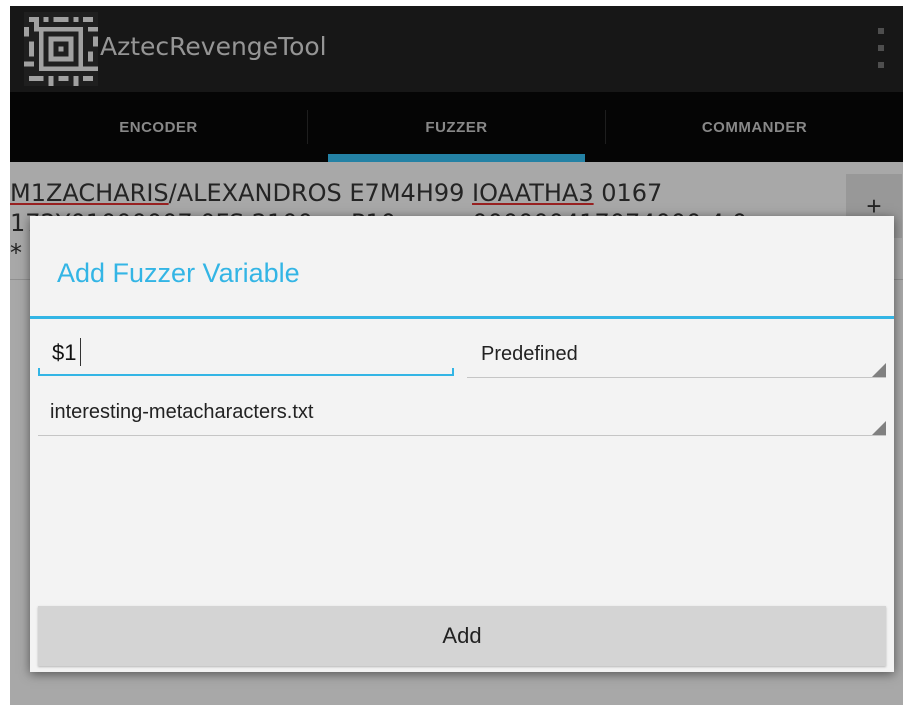 This screenshot has width=903, height=705. I want to click on text-cursor, so click(80, 352).